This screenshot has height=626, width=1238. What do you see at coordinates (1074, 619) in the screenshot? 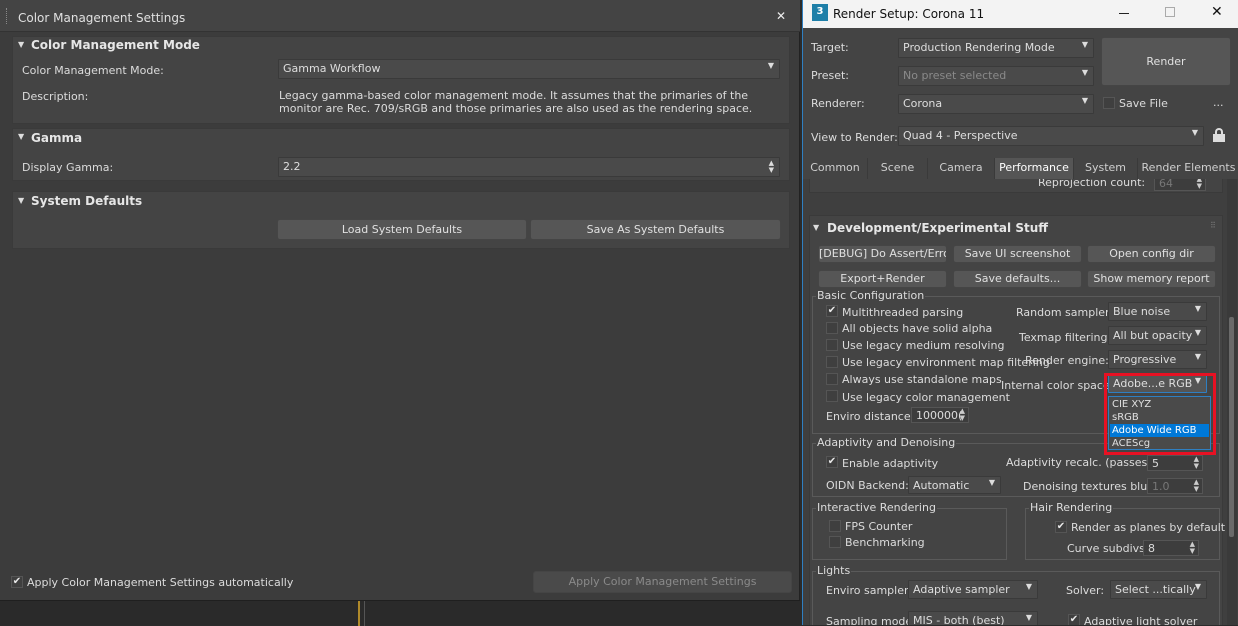
I see `adaptive-light-solver-checkbox: ✔` at bounding box center [1074, 619].